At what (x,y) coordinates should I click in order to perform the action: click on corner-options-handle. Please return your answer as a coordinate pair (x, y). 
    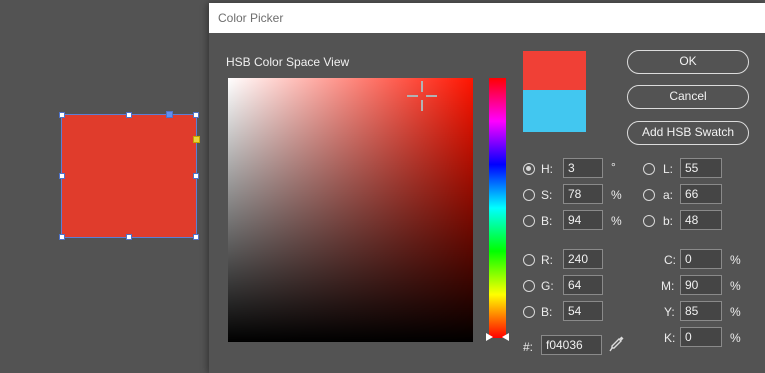
    Looking at the image, I should click on (196, 139).